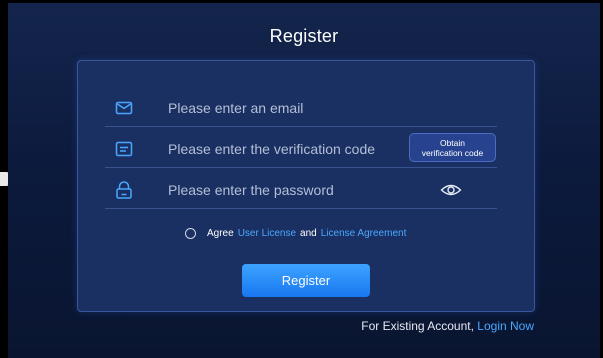 This screenshot has width=603, height=358. I want to click on email-input: Please enter an email, so click(235, 108).